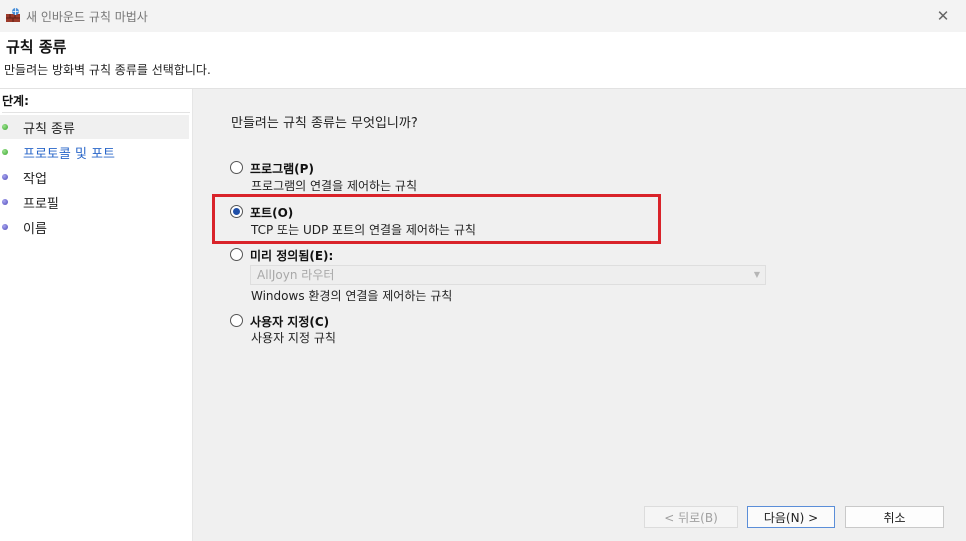  What do you see at coordinates (35, 179) in the screenshot?
I see `step-label: 작업` at bounding box center [35, 179].